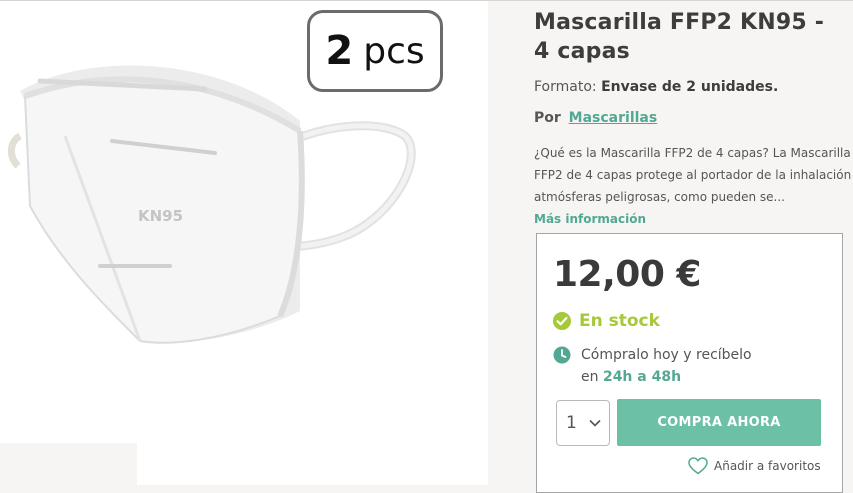 The height and width of the screenshot is (493, 853). I want to click on shipping-prefix: en, so click(590, 377).